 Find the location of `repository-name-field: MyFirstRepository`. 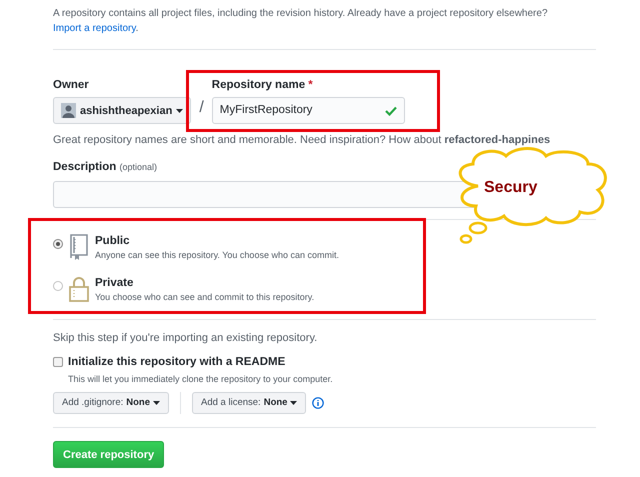

repository-name-field: MyFirstRepository is located at coordinates (308, 110).